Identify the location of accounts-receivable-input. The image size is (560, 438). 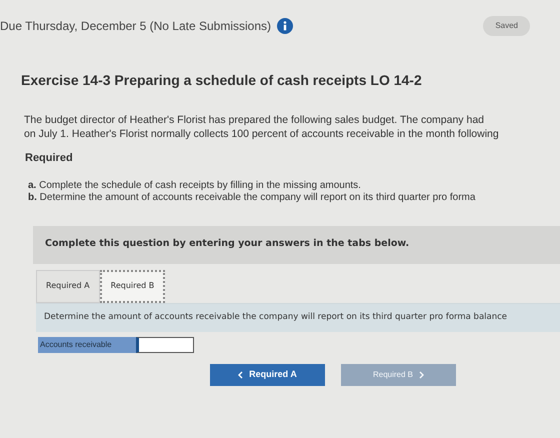
(165, 344).